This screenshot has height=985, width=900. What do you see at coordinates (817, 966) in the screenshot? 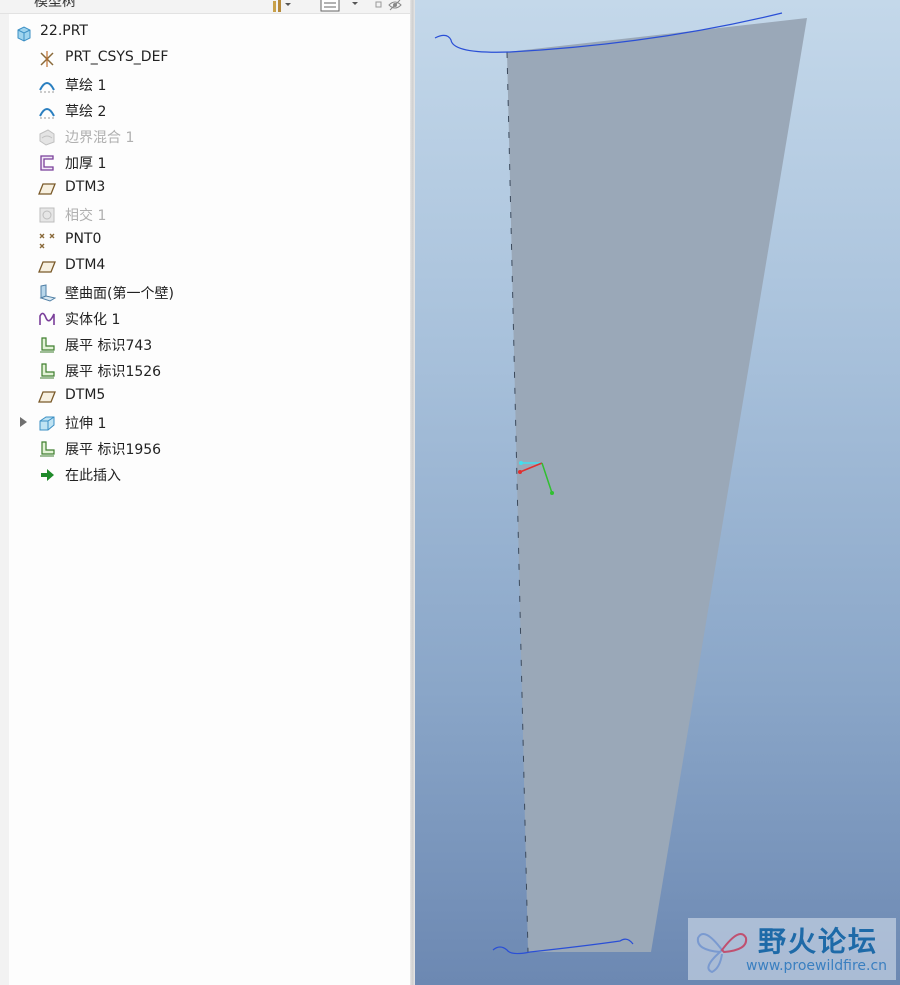
I see `watermark-url: www.proewildfire.cn` at bounding box center [817, 966].